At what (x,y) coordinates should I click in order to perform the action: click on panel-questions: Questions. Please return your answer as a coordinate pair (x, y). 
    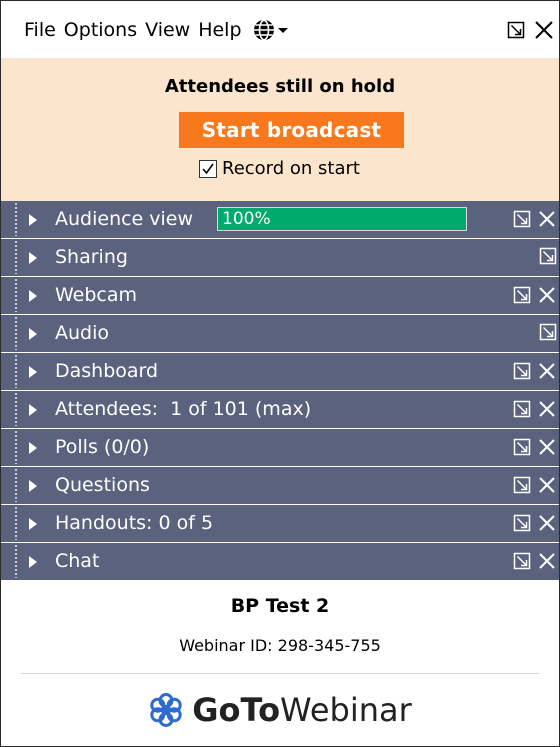
    Looking at the image, I should click on (280, 485).